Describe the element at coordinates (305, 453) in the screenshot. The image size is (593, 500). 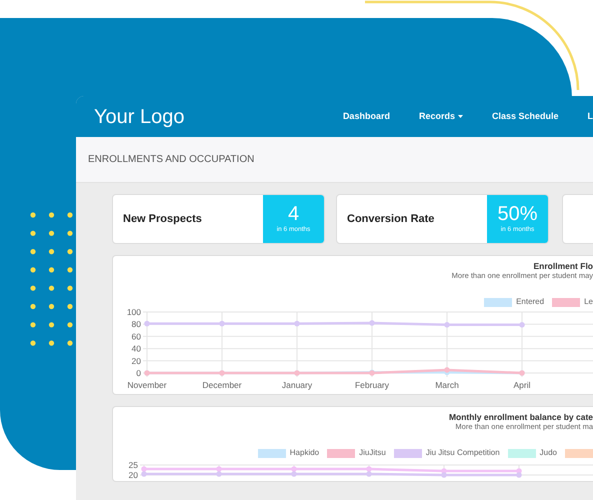
I see `legend-label: Hapkido` at that location.